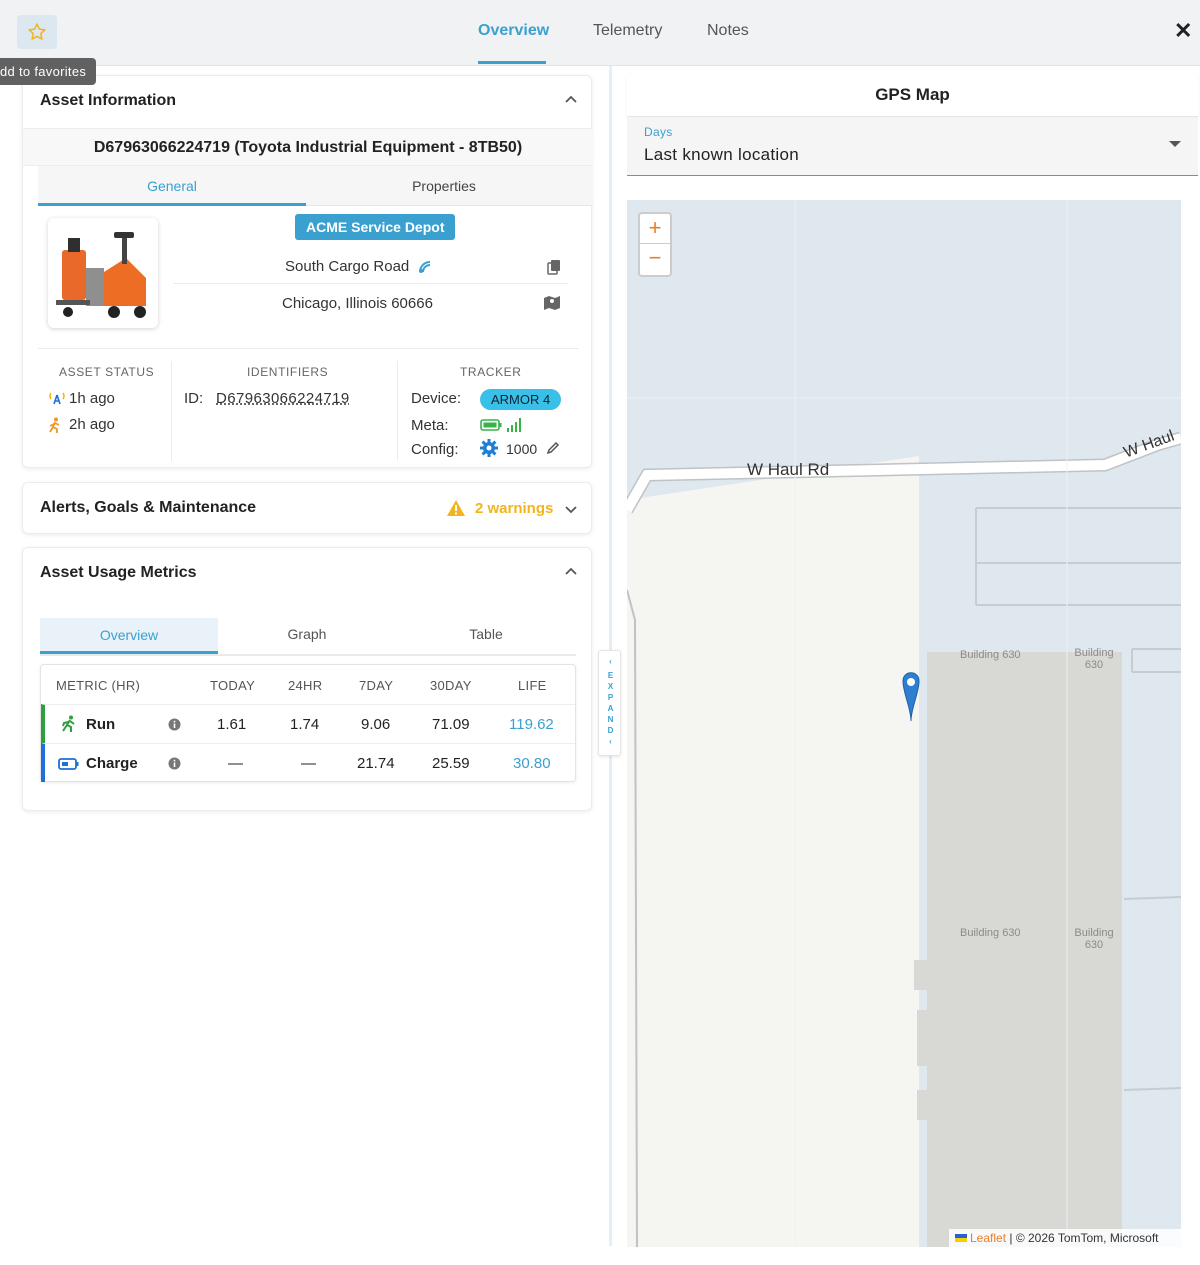  What do you see at coordinates (233, 685) in the screenshot?
I see `column-header-today: TODAY` at bounding box center [233, 685].